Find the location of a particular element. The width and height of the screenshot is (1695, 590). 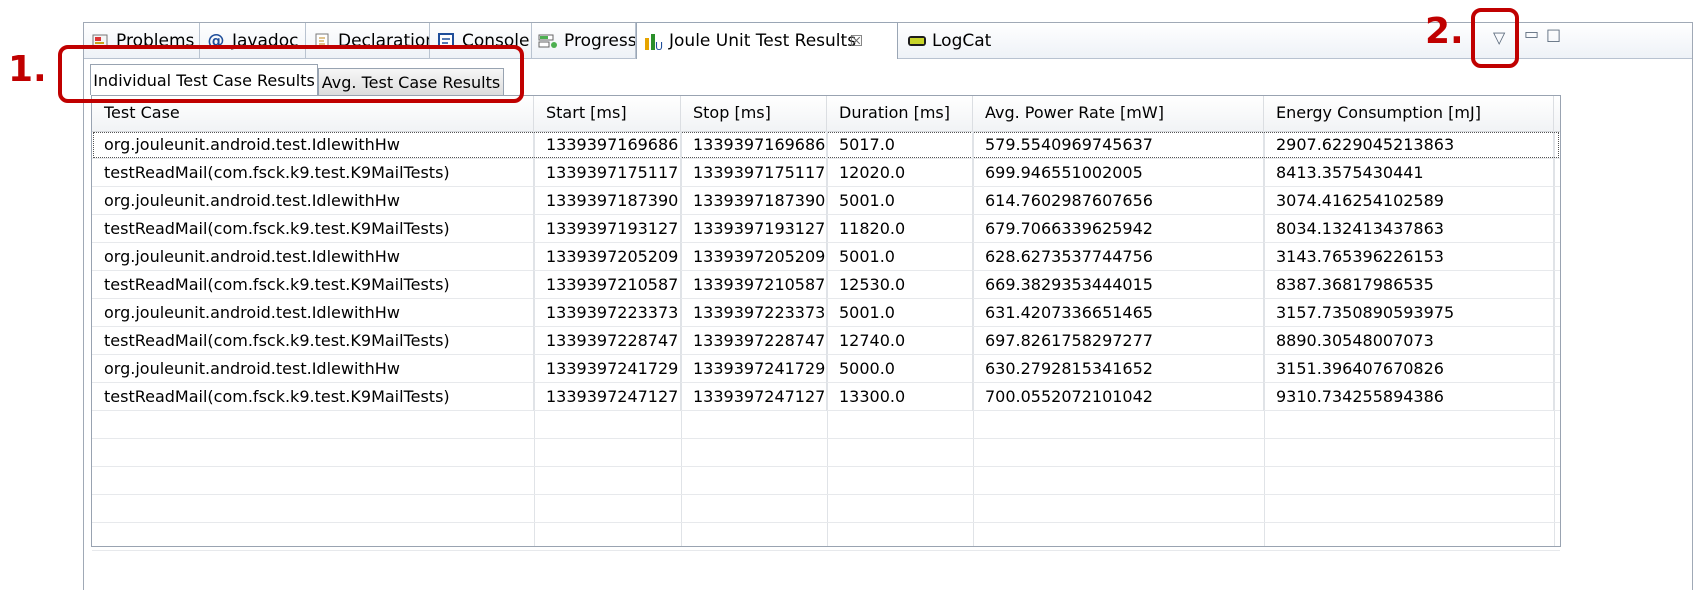

joule-unit-icon: U is located at coordinates (653, 41).